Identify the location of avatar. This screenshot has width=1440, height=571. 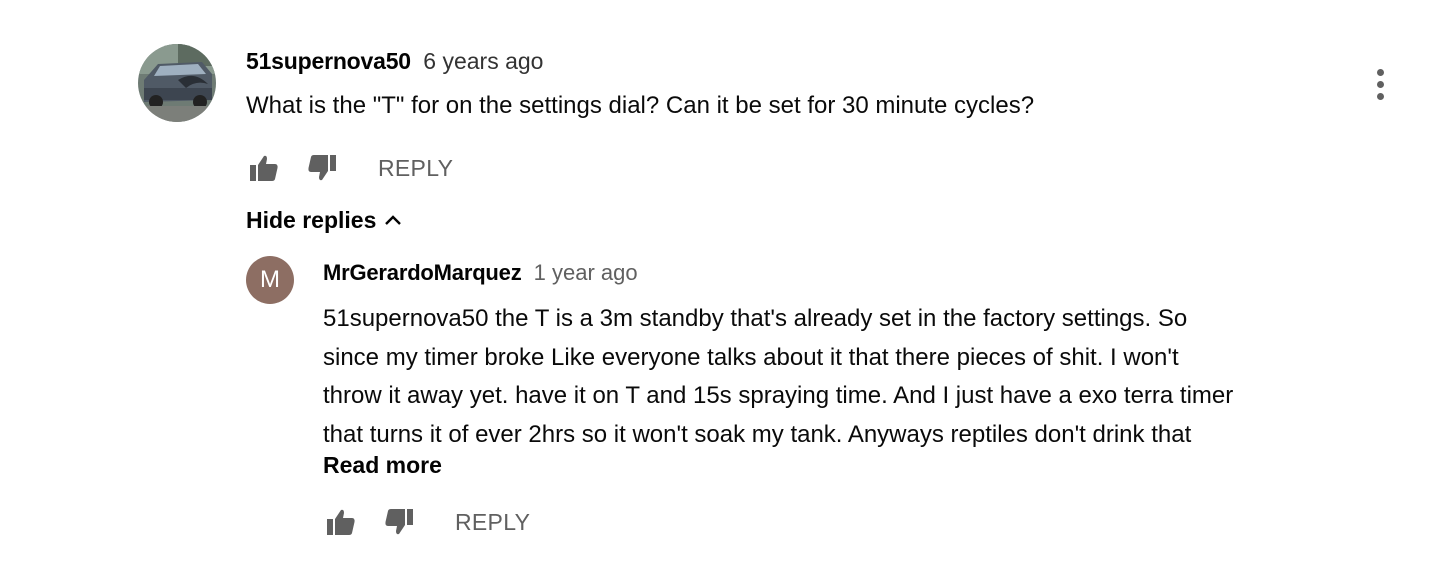
(177, 83).